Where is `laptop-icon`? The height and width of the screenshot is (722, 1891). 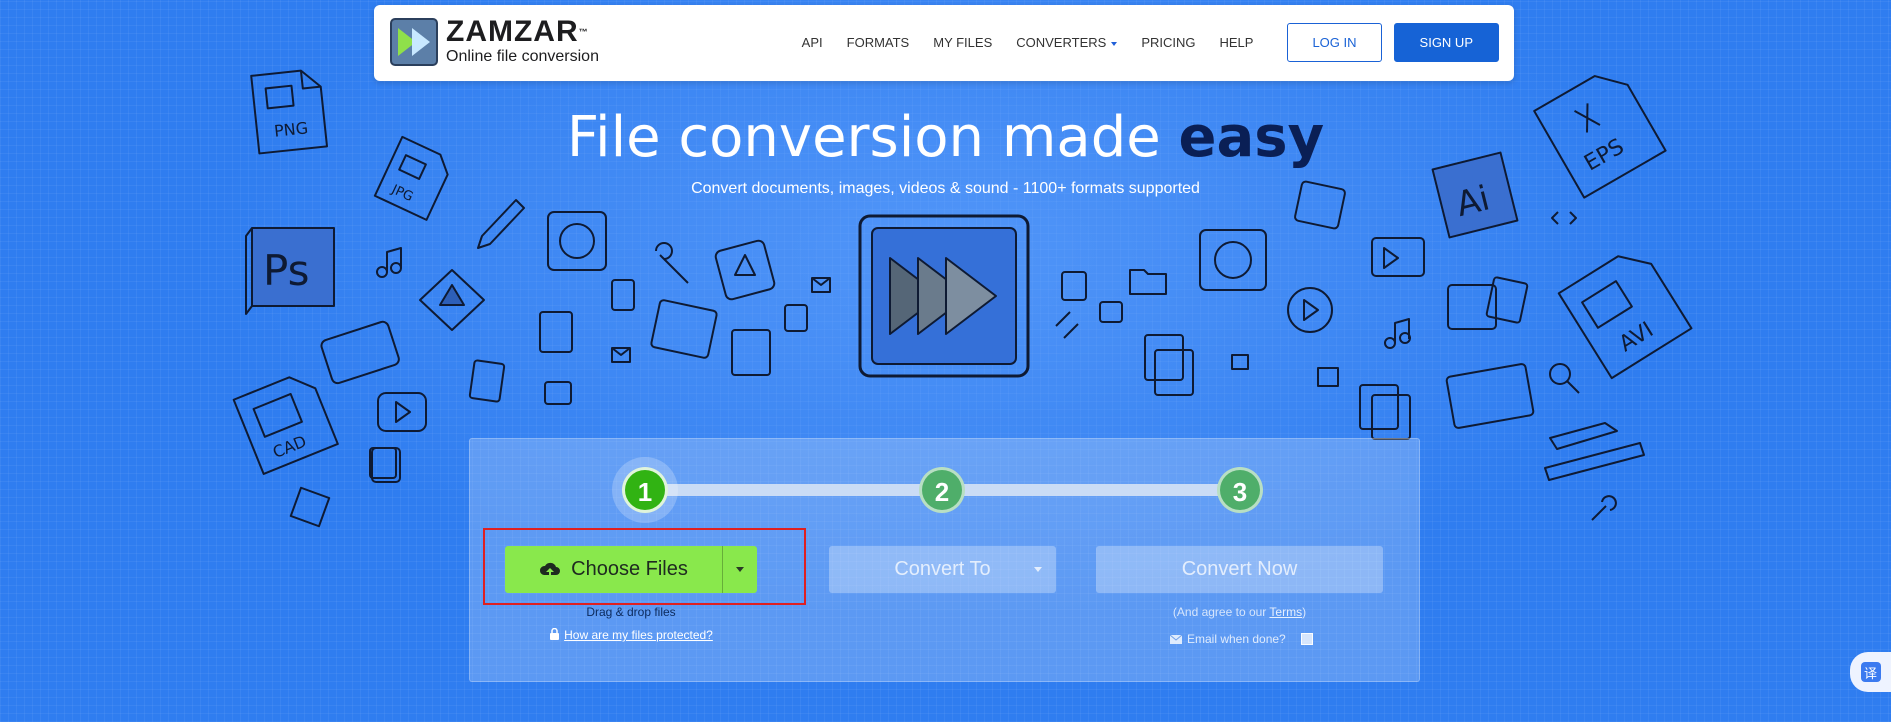
laptop-icon is located at coordinates (1490, 396).